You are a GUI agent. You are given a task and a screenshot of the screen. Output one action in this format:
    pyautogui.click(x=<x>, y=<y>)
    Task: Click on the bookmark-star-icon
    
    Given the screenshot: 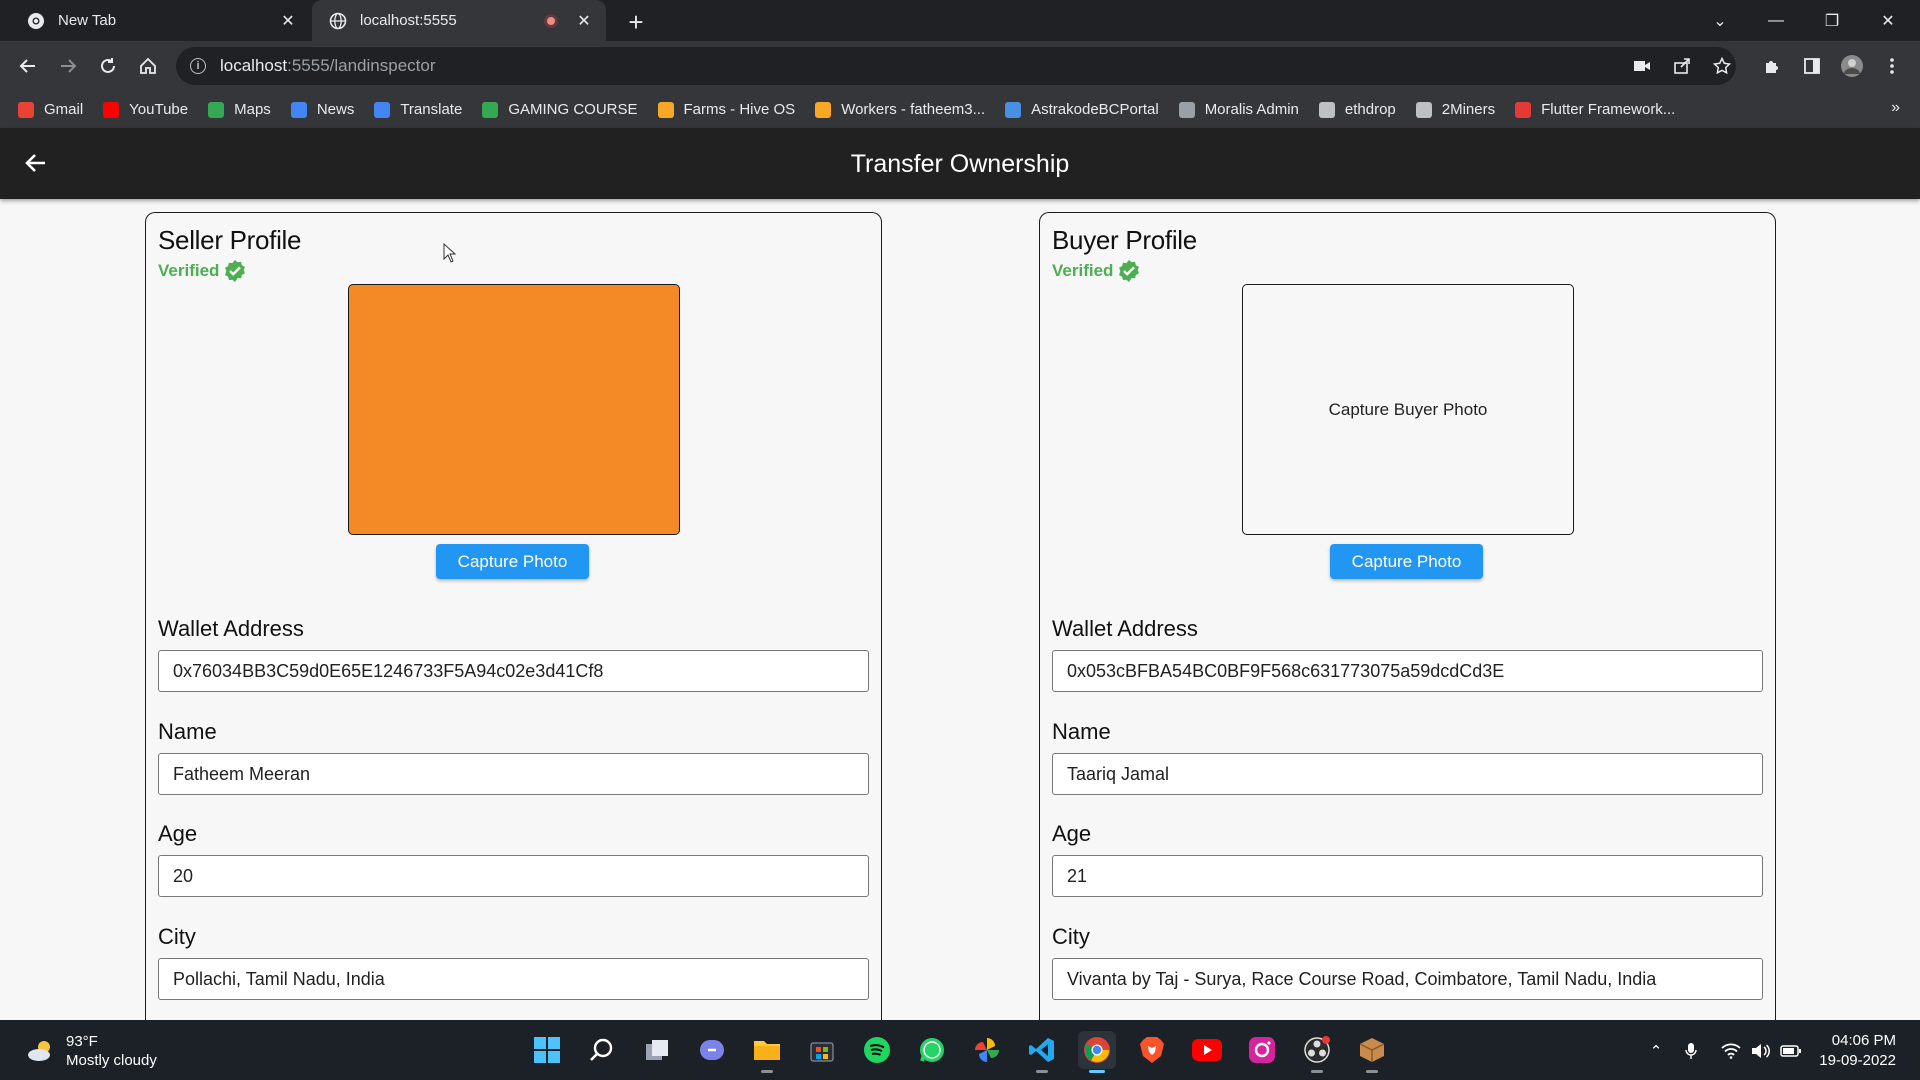 What is the action you would take?
    pyautogui.click(x=1722, y=66)
    